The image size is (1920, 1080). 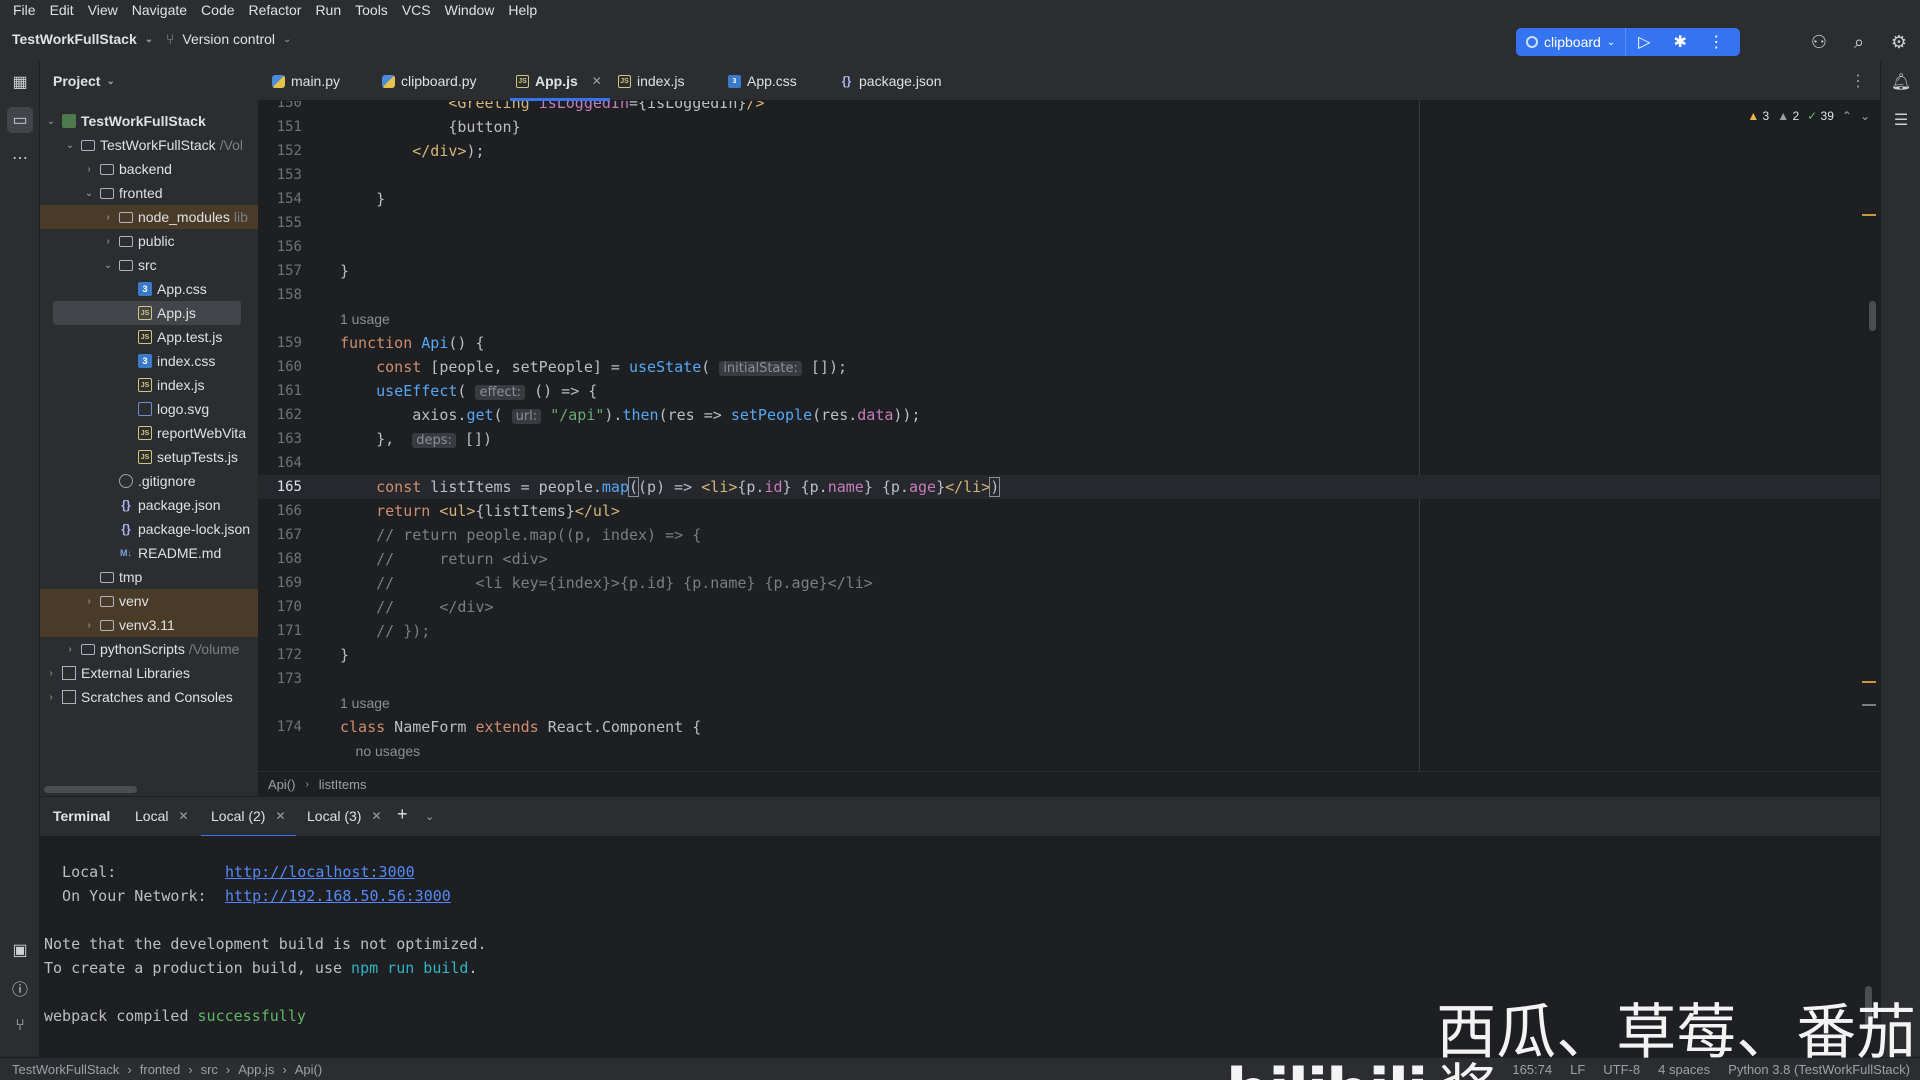 What do you see at coordinates (1868, 1006) in the screenshot?
I see `vertical-scrollbar` at bounding box center [1868, 1006].